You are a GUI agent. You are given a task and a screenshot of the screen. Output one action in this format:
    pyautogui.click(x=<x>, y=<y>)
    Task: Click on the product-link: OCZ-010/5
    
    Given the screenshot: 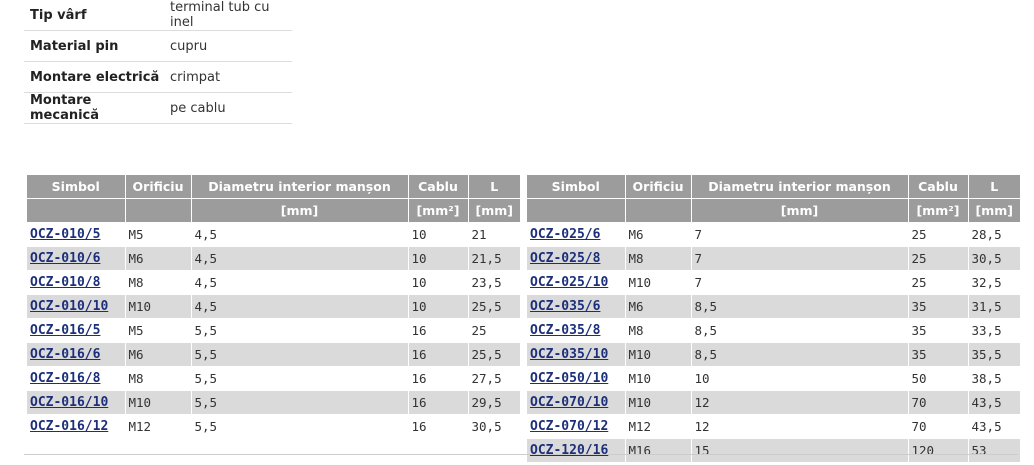 What is the action you would take?
    pyautogui.click(x=65, y=234)
    